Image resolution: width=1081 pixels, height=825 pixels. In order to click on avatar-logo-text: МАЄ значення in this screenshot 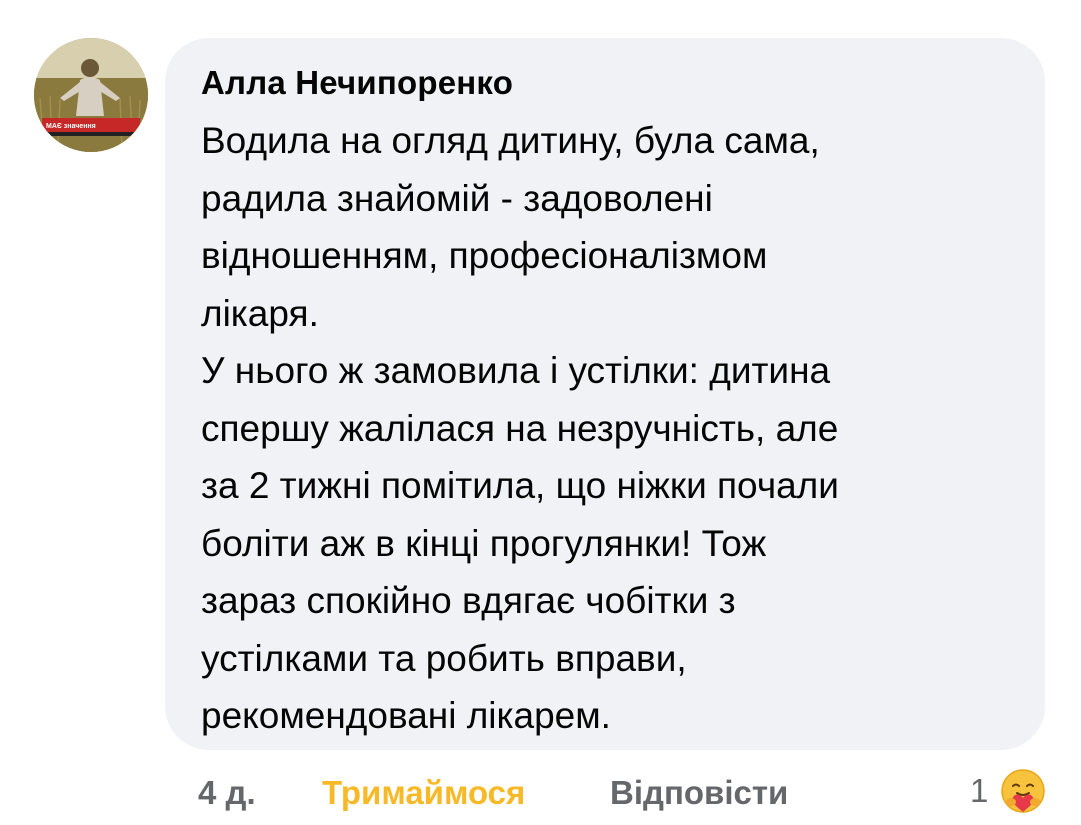, I will do `click(71, 126)`.